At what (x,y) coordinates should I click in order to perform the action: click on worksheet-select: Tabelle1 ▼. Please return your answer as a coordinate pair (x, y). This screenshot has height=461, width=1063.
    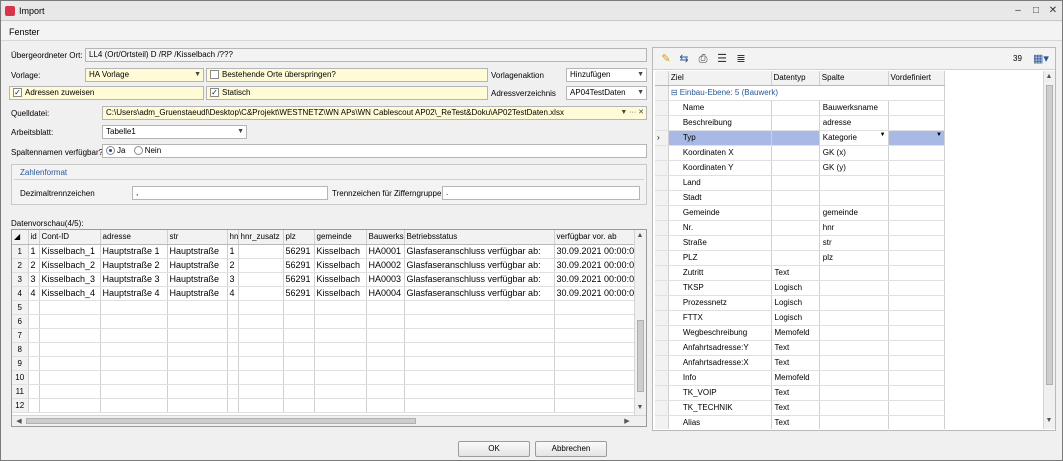
    Looking at the image, I should click on (174, 132).